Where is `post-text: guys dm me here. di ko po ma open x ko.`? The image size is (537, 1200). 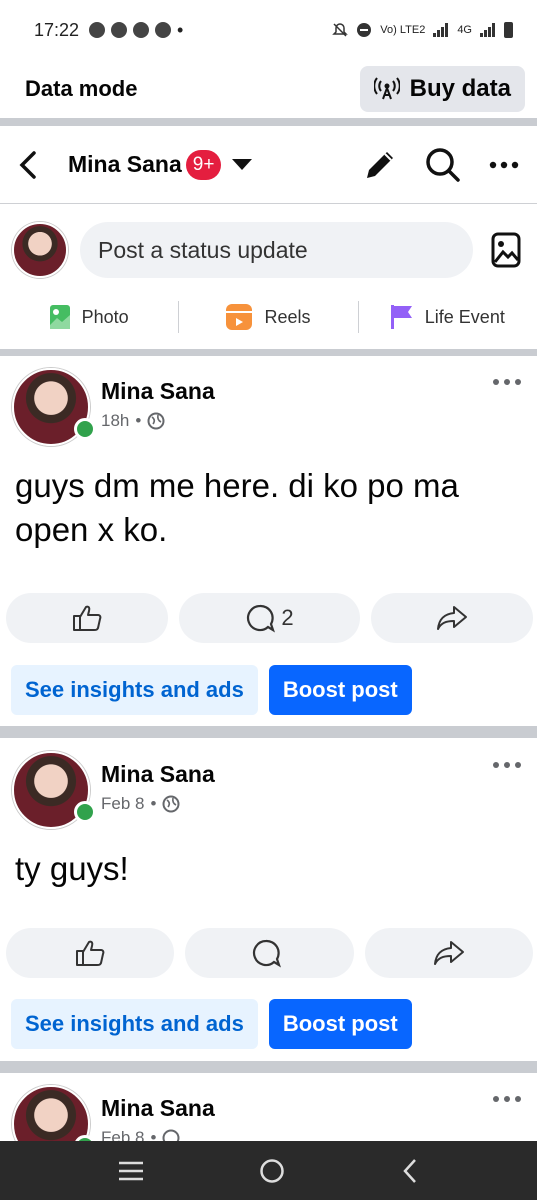
post-text: guys dm me here. di ko po ma open x ko. is located at coordinates (237, 507).